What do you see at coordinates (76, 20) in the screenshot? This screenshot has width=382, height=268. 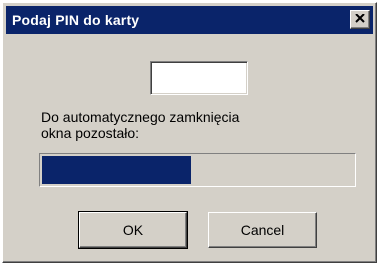 I see `window-title: Podaj PIN do karty` at bounding box center [76, 20].